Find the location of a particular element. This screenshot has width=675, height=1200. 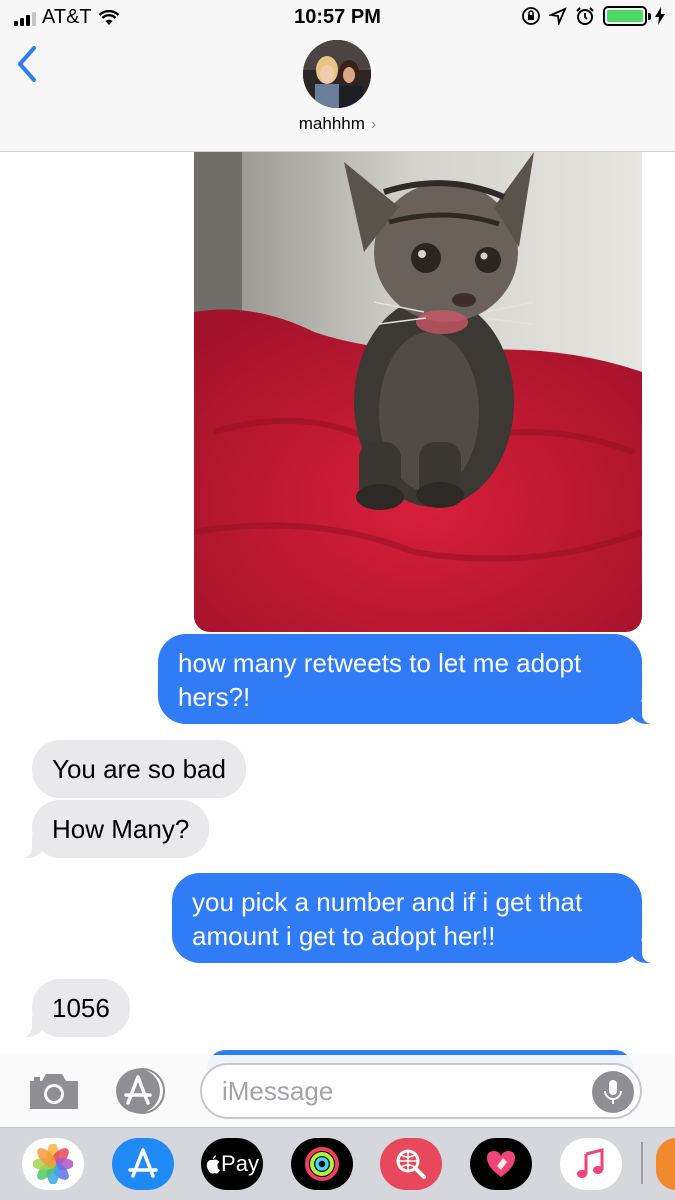

partial-app-button is located at coordinates (665, 1164).